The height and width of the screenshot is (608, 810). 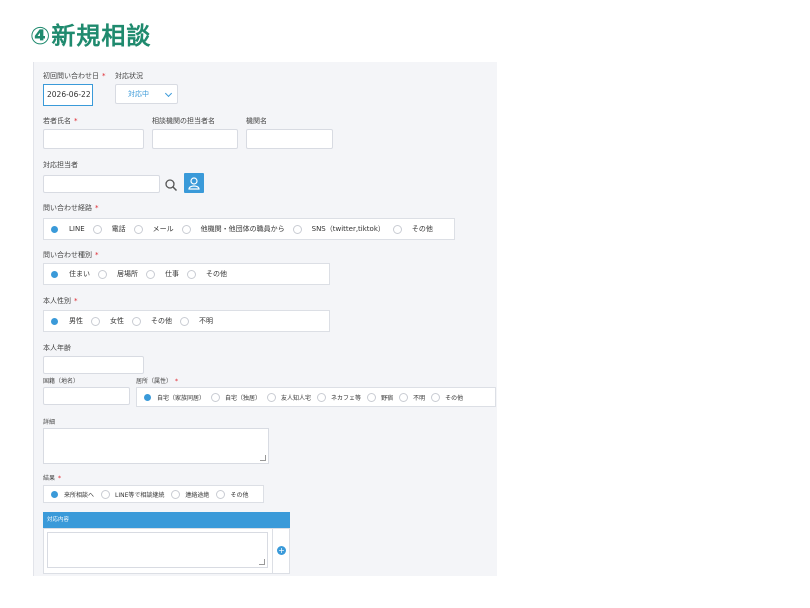 I want to click on result-radio-group: 来所相談へ LINE等で相談継続 連絡途絶 その他, so click(x=153, y=494).